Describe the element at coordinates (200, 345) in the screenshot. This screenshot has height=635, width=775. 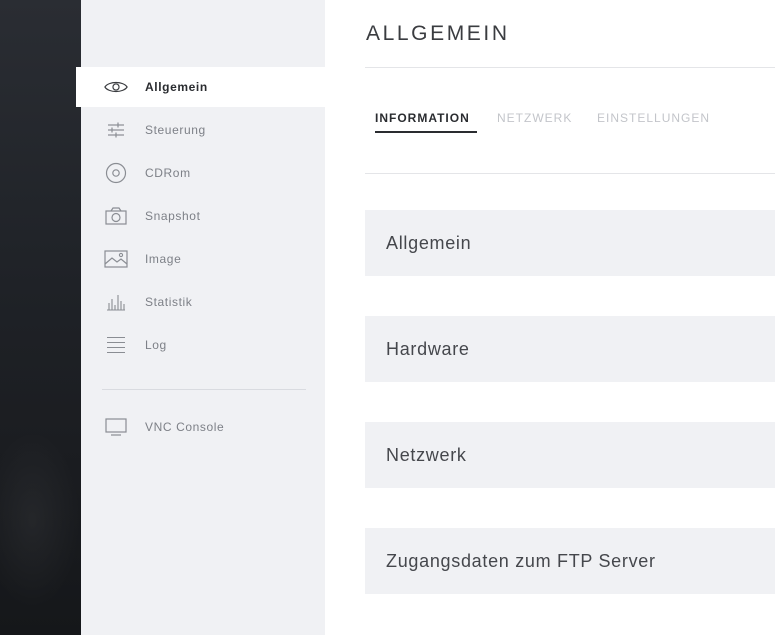
I see `sidebar-item-log: Log` at that location.